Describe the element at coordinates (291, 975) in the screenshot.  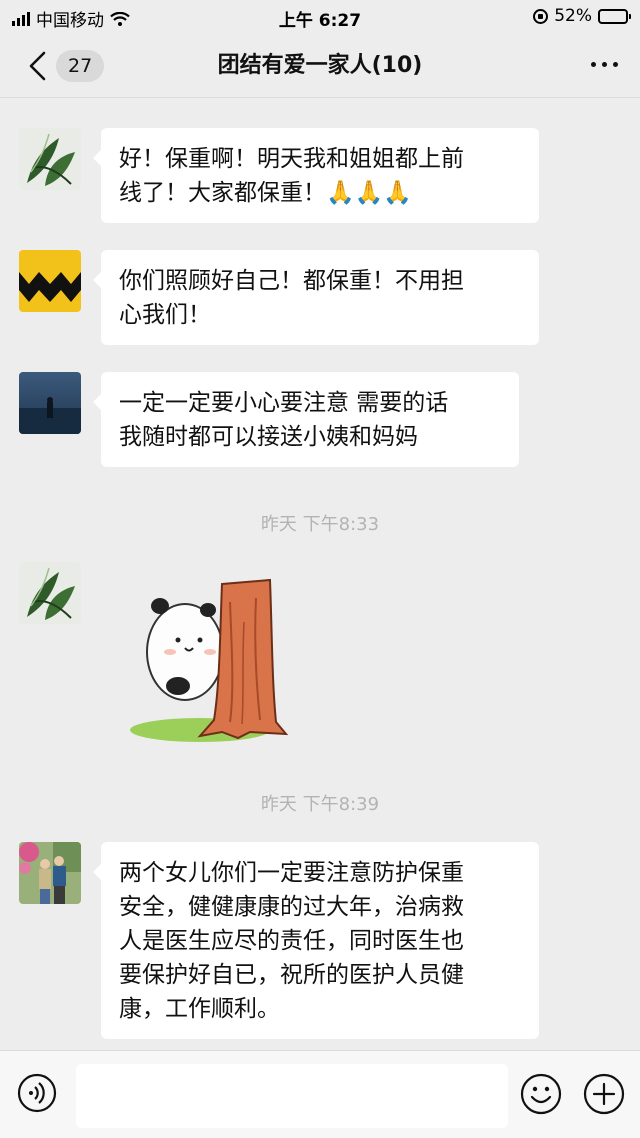
I see `message-line: 要保护好自已，祝所的医护人员健` at that location.